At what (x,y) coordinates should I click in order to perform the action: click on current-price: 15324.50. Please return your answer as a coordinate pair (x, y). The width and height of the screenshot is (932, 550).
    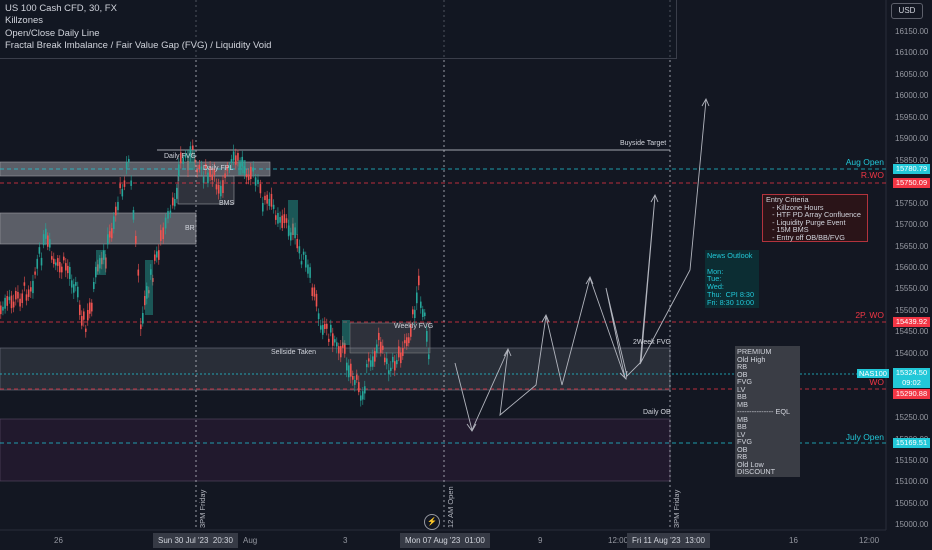
    Looking at the image, I should click on (911, 372).